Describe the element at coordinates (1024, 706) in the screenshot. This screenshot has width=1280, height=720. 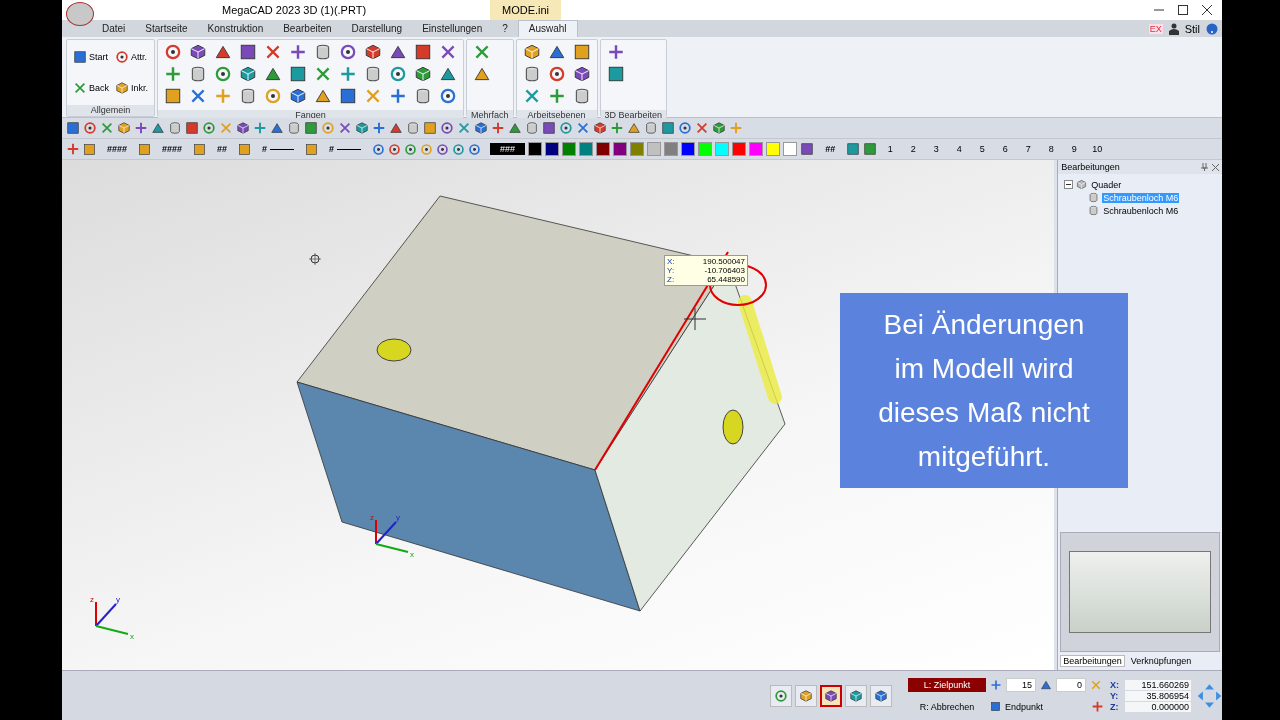
I see `snap-mode-label: Endpunkt` at that location.